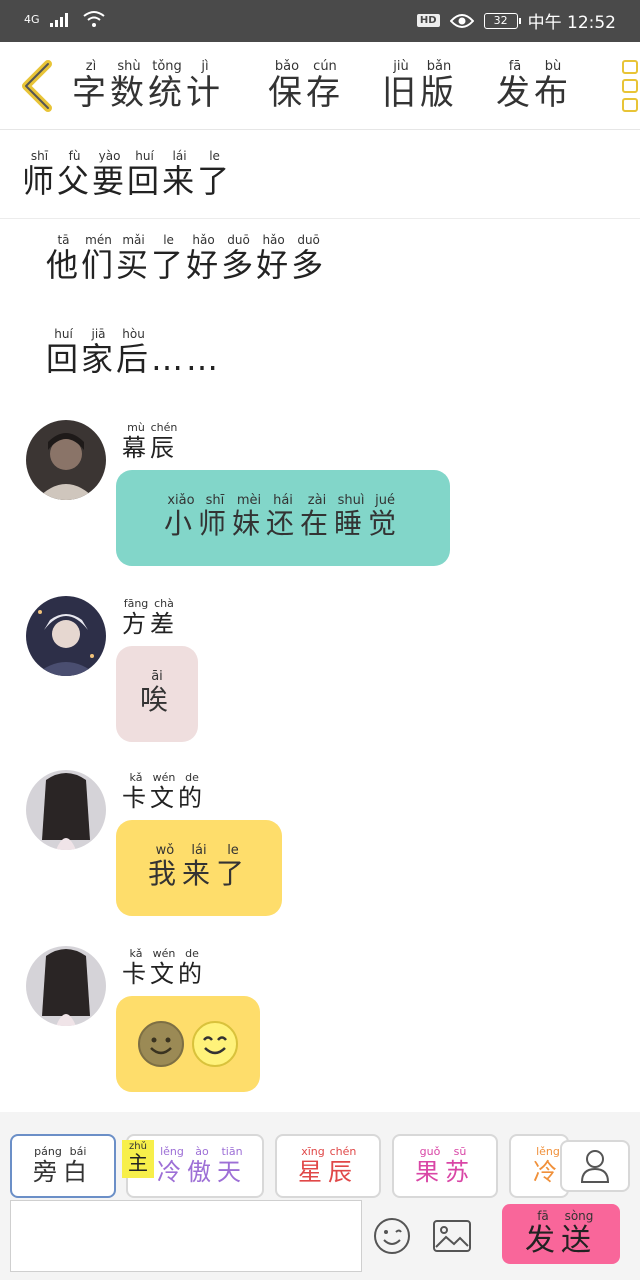  Describe the element at coordinates (64, 334) in the screenshot. I see `pinyin: huí` at that location.